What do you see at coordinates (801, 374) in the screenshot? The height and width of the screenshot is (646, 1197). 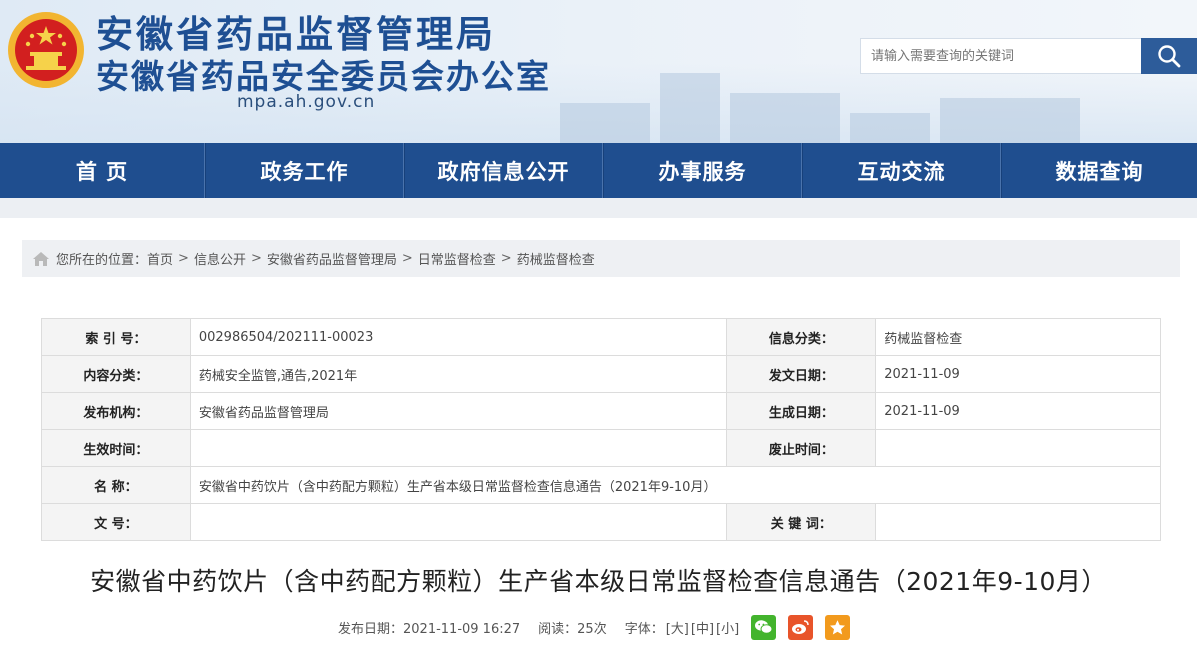 I see `issue-date-label: 发文日期：` at bounding box center [801, 374].